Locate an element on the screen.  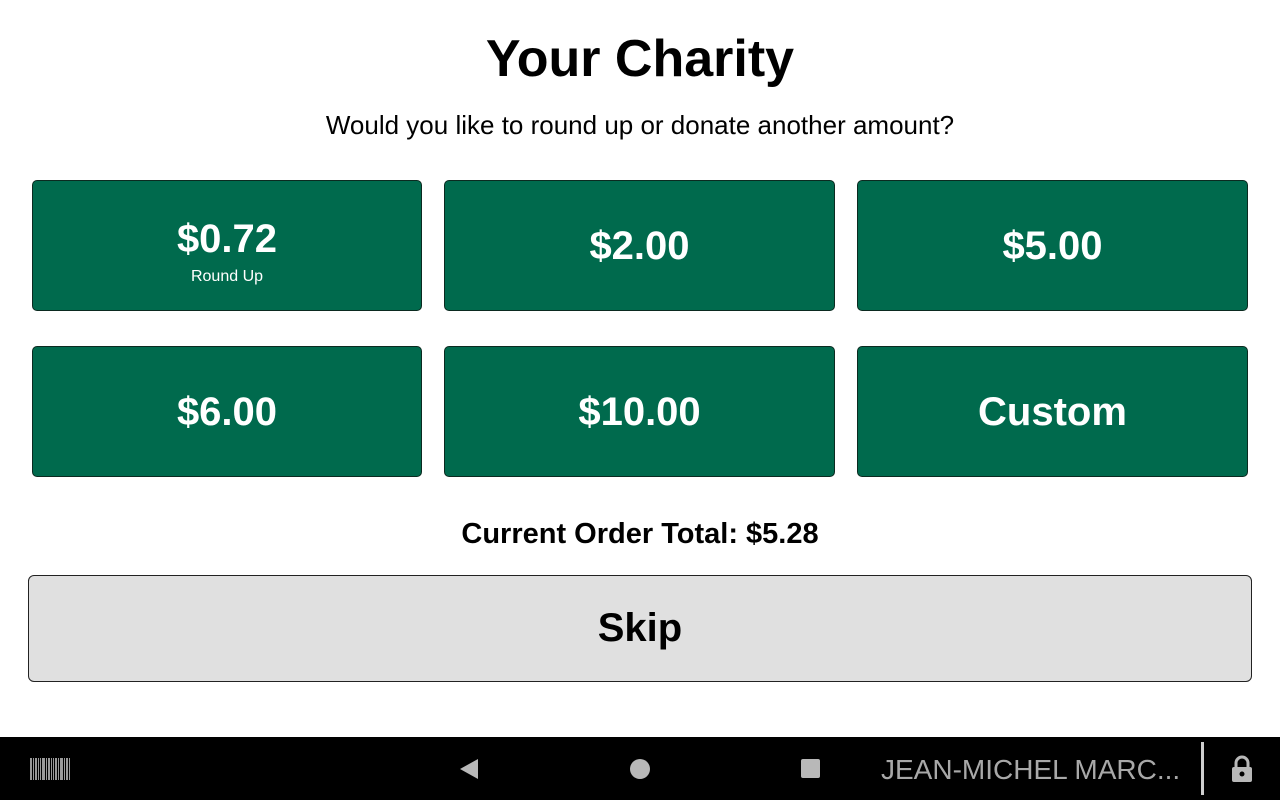
back-icon is located at coordinates (469, 769).